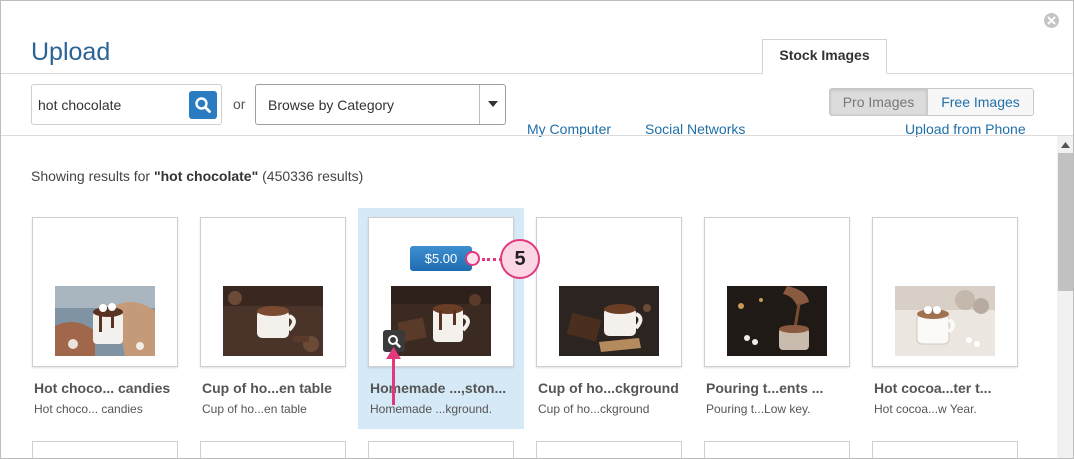 This screenshot has height=459, width=1074. Describe the element at coordinates (594, 409) in the screenshot. I see `card-subtitle: Cup of ho...ckground` at that location.